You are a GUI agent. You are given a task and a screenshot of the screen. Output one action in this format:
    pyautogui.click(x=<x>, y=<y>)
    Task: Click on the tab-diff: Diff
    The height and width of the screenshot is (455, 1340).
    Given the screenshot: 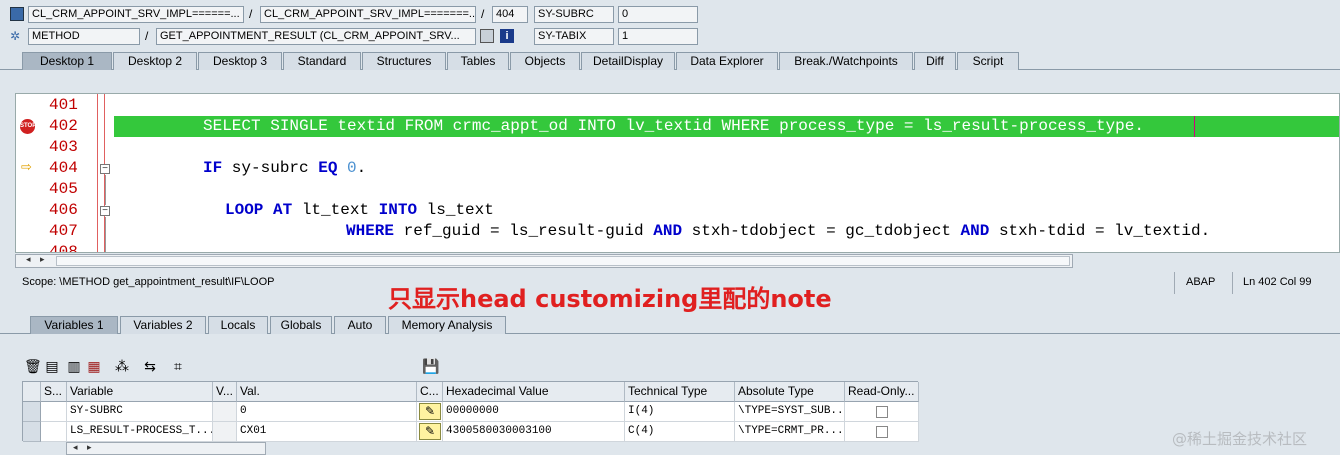 What is the action you would take?
    pyautogui.click(x=935, y=61)
    